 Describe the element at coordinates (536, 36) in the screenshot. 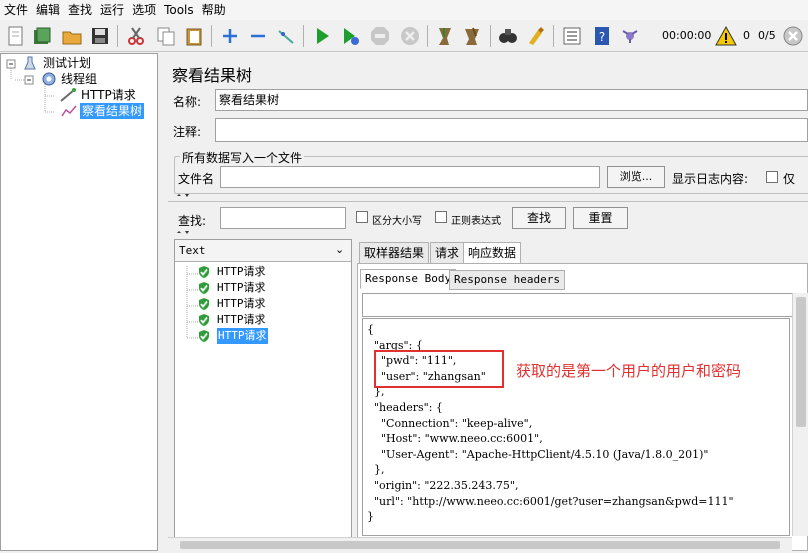

I see `reset-search-icon` at that location.